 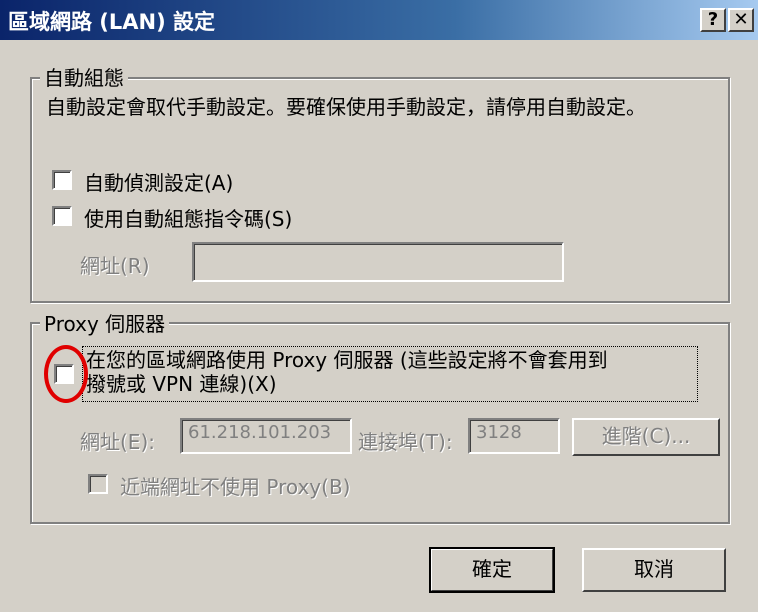 What do you see at coordinates (105, 322) in the screenshot?
I see `proxy-legend: Proxy 伺服器` at bounding box center [105, 322].